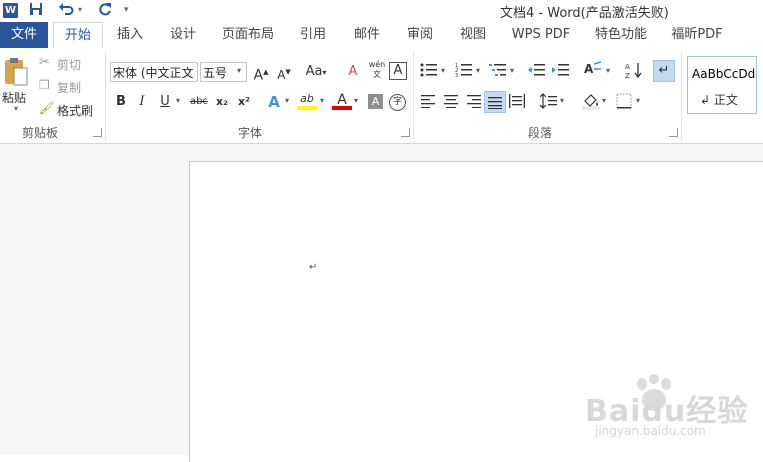 Image resolution: width=763 pixels, height=462 pixels. I want to click on phonetic-guide-icon: wén 文, so click(377, 72).